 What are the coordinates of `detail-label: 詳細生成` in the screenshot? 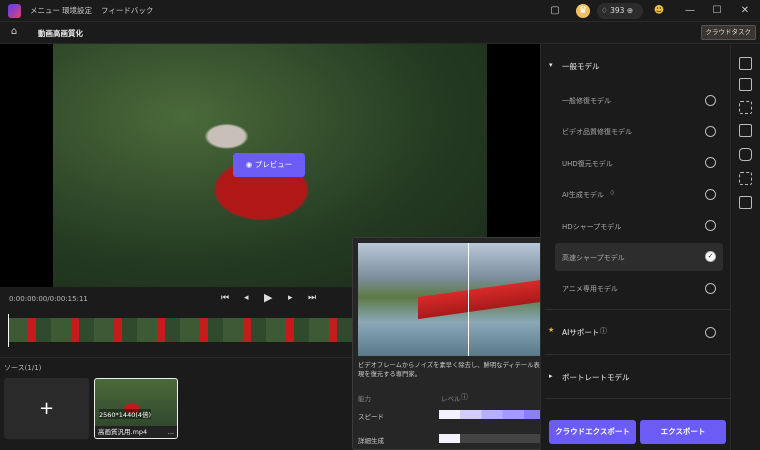 It's located at (371, 441).